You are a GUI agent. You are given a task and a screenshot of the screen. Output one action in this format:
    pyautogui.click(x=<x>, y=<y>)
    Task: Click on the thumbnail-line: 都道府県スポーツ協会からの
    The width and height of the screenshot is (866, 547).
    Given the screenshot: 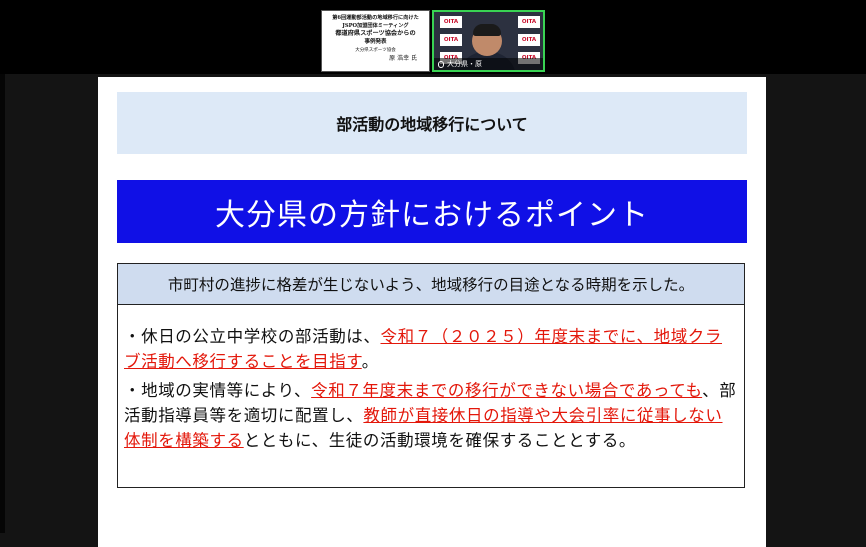 What is the action you would take?
    pyautogui.click(x=375, y=33)
    